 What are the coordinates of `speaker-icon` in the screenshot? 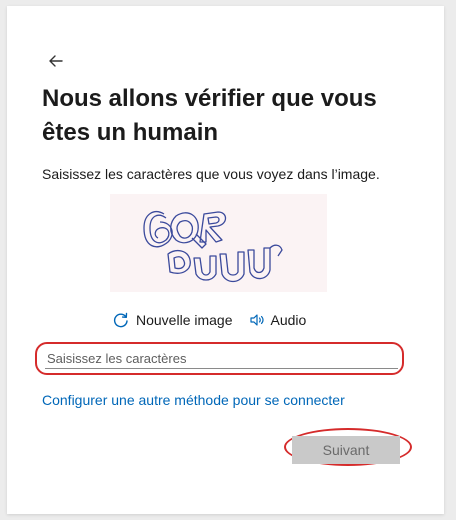 It's located at (256, 320).